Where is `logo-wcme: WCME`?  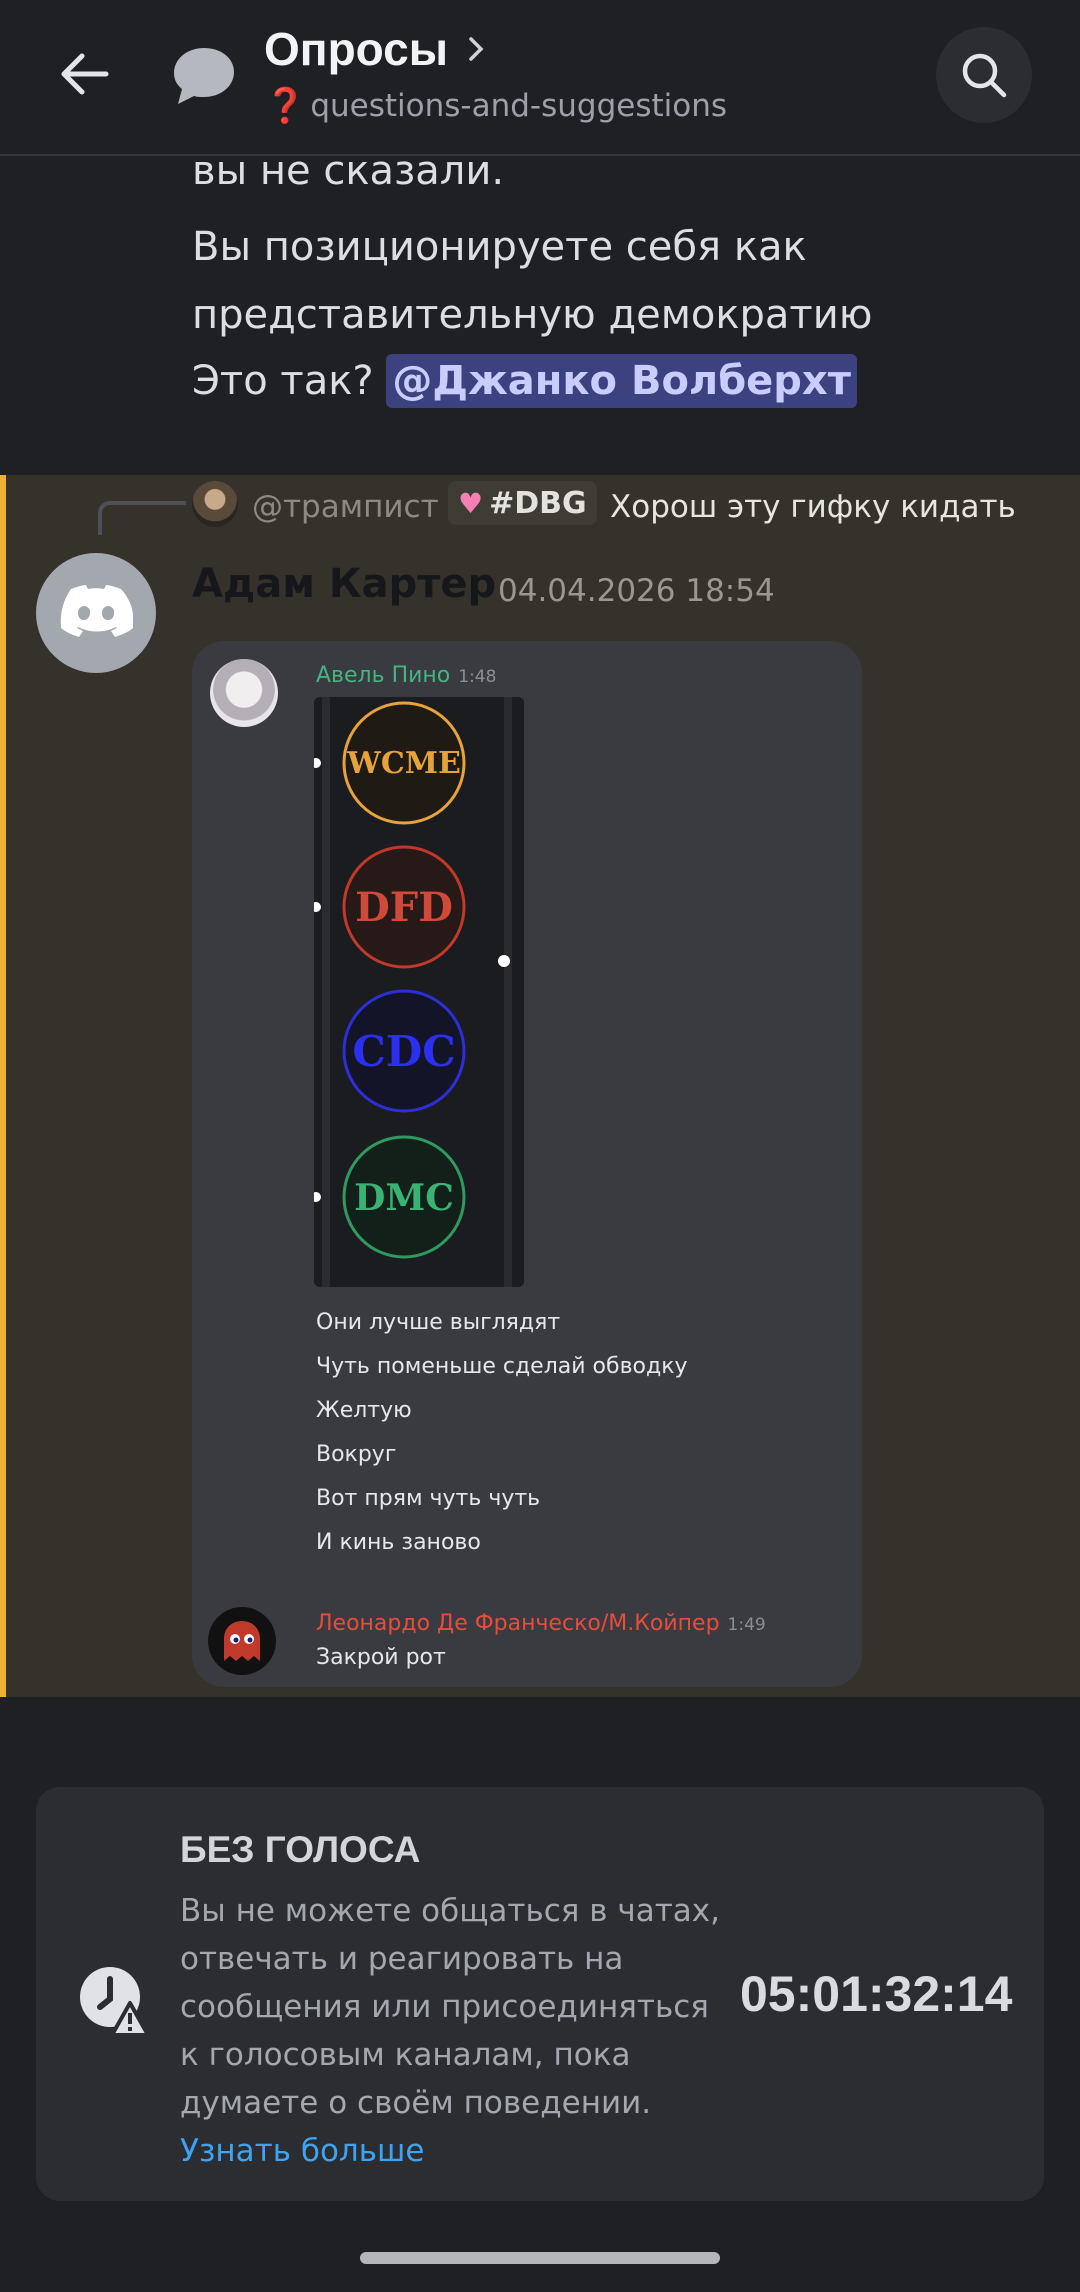 logo-wcme: WCME is located at coordinates (404, 763).